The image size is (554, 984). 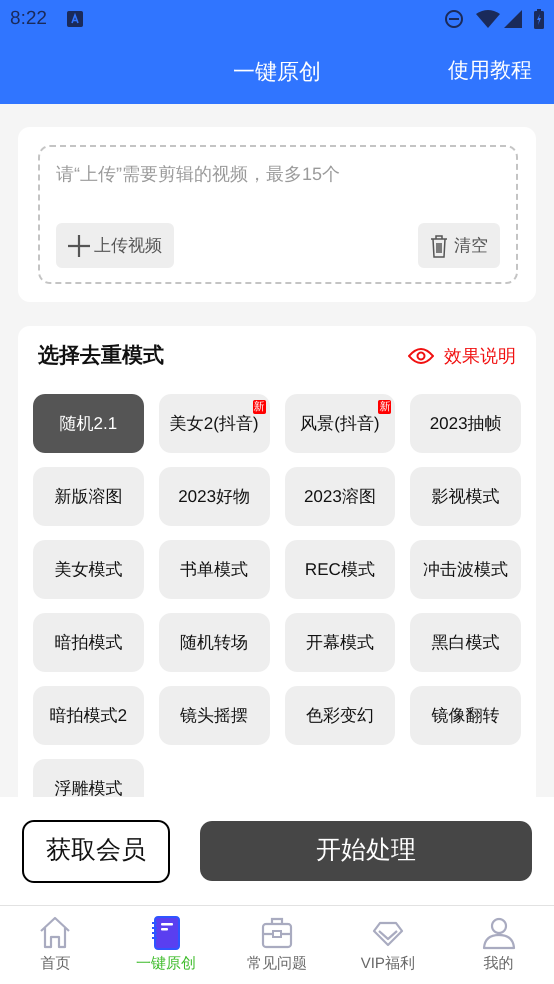 What do you see at coordinates (340, 423) in the screenshot?
I see `mode-option: 新 风景(抖音)` at bounding box center [340, 423].